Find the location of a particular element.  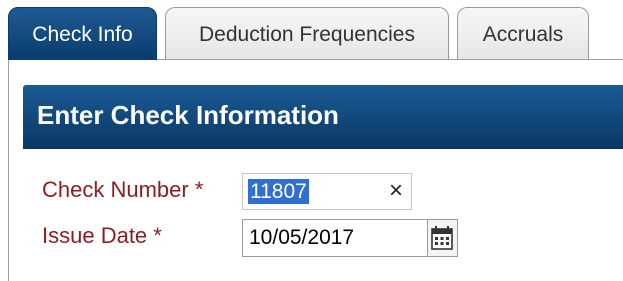

check-number-input: 11807 × is located at coordinates (327, 191).